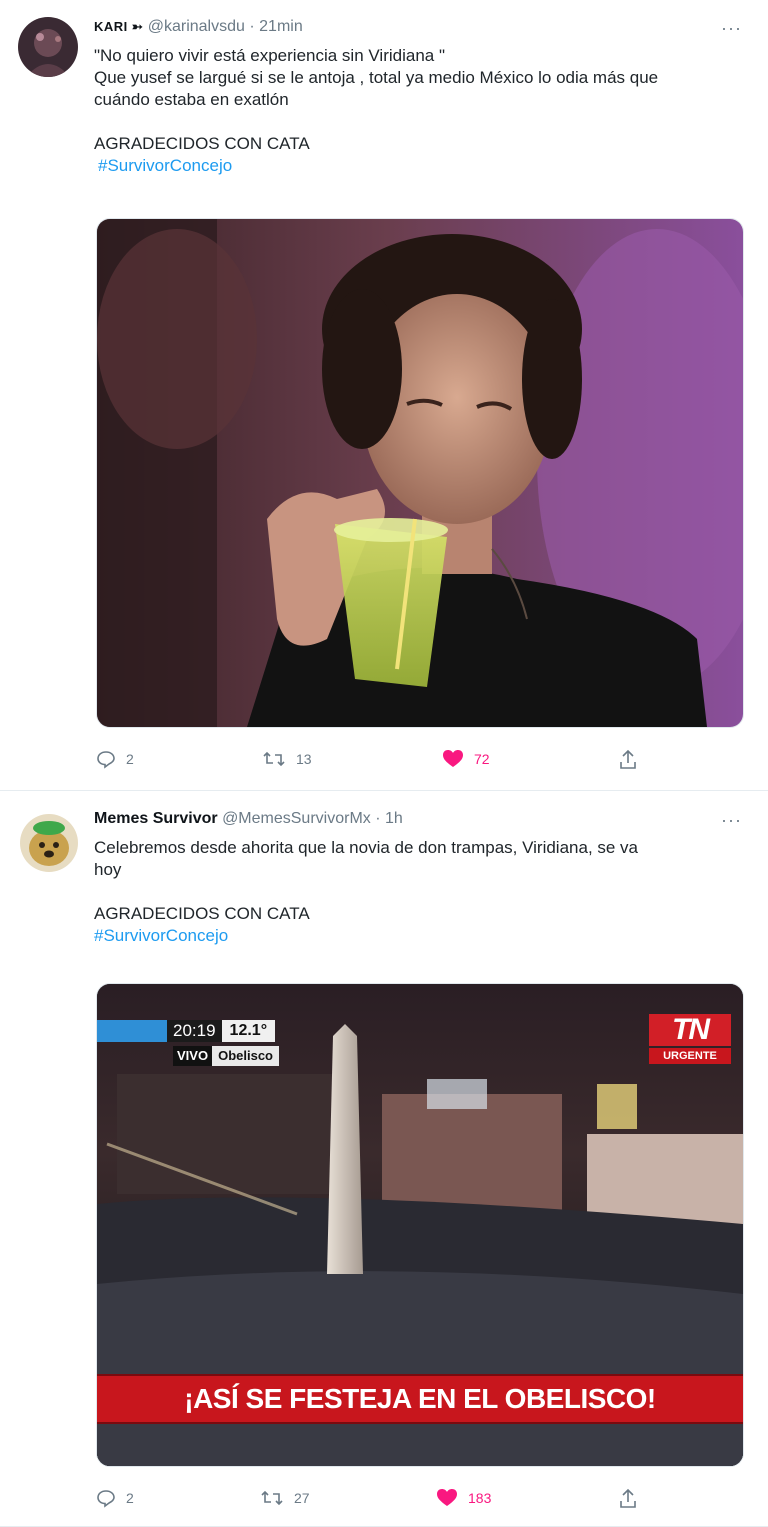 This screenshot has width=768, height=1527. Describe the element at coordinates (690, 1030) in the screenshot. I see `tn-logo: TN` at that location.